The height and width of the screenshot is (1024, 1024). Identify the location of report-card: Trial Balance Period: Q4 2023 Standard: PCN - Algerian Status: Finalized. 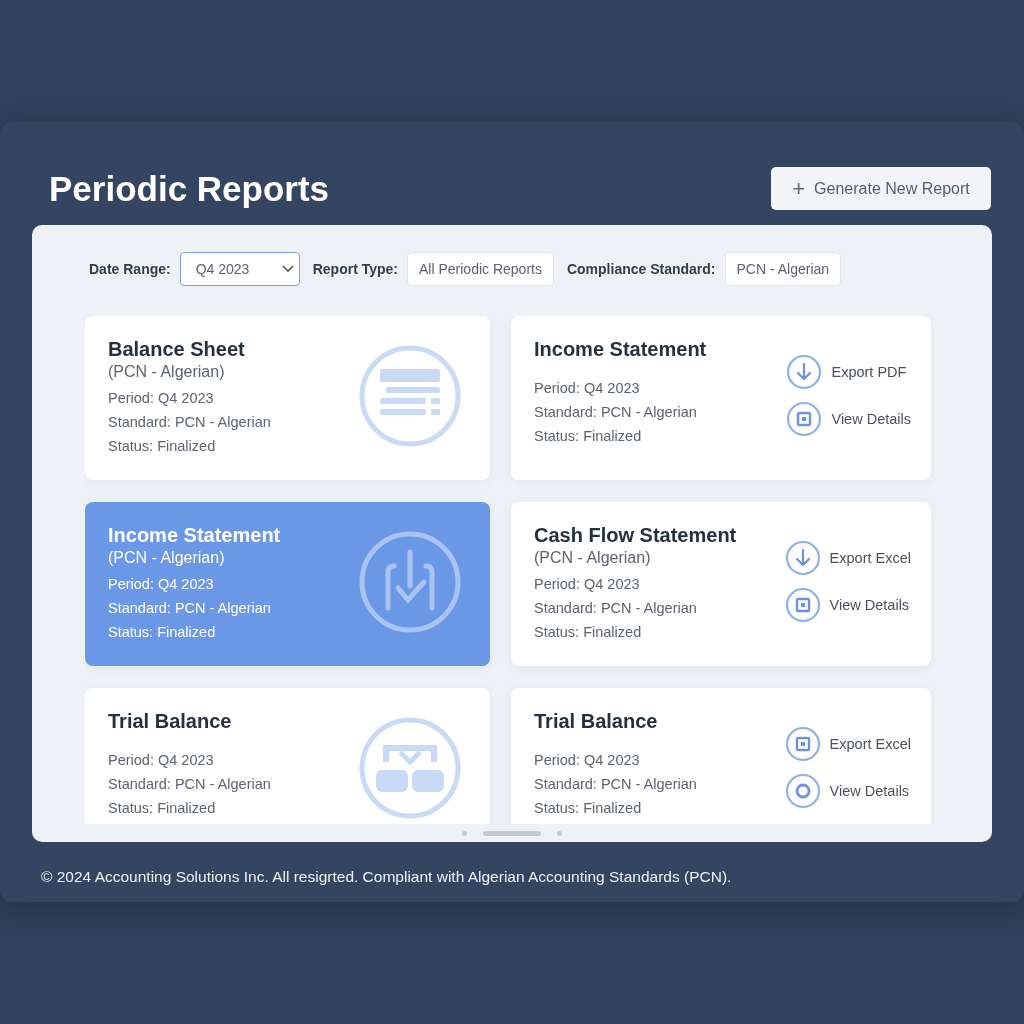
(287, 756).